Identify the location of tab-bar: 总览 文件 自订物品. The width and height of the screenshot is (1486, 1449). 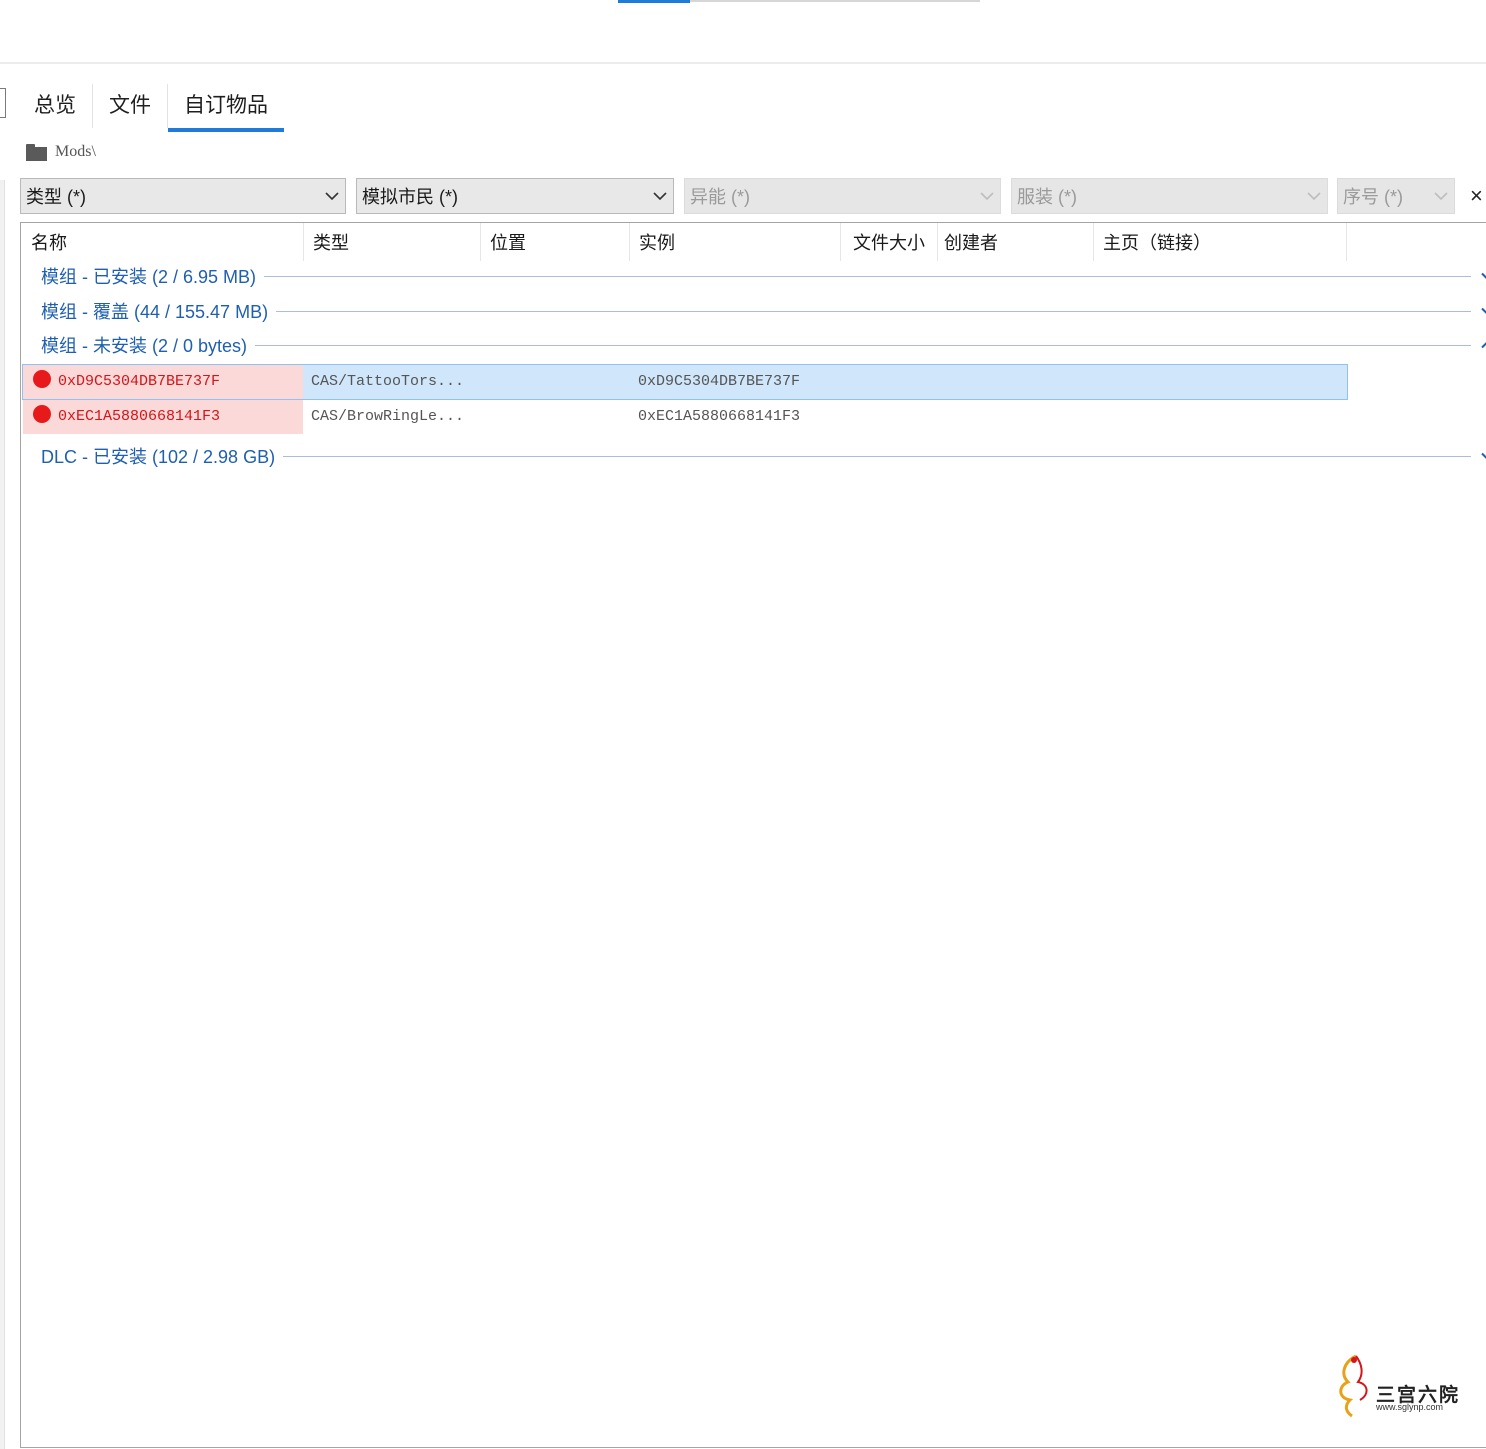
(151, 108).